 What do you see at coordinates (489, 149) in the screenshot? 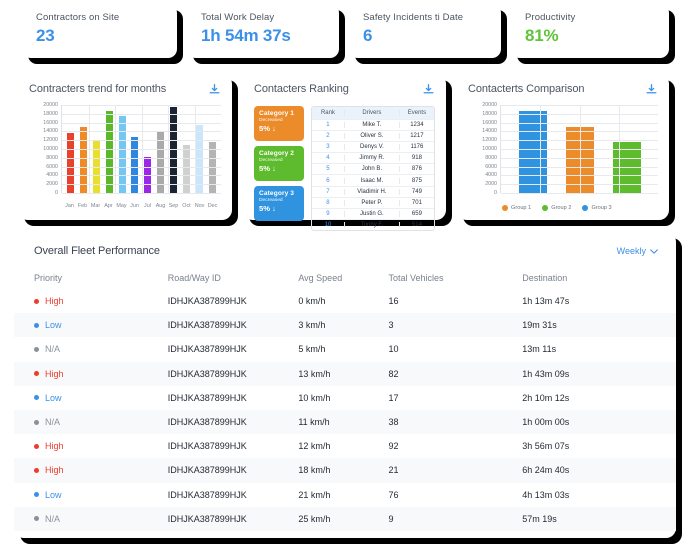
I see `y-axis-tick: 10000` at bounding box center [489, 149].